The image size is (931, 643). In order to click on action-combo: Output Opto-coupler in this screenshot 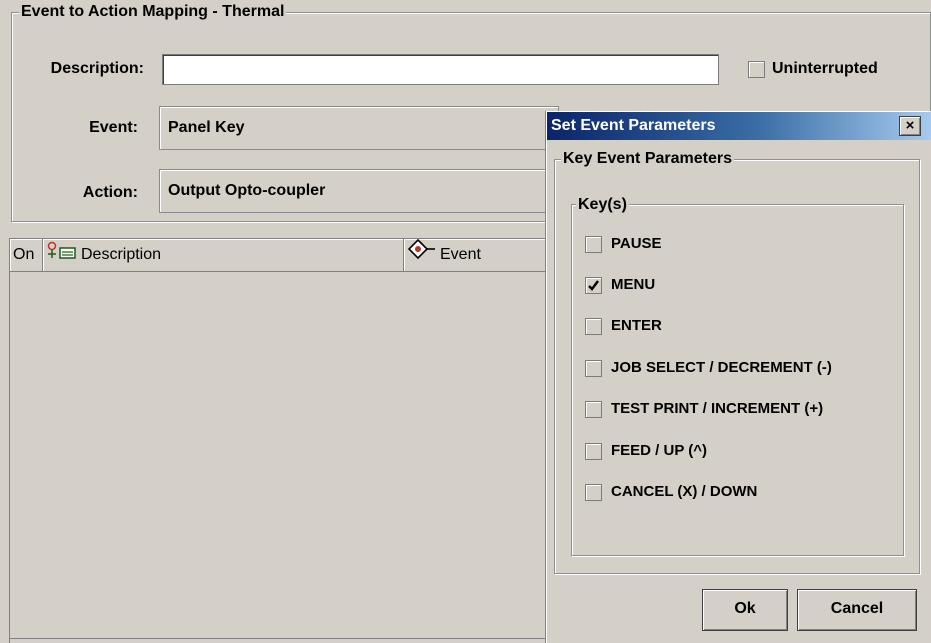, I will do `click(359, 191)`.